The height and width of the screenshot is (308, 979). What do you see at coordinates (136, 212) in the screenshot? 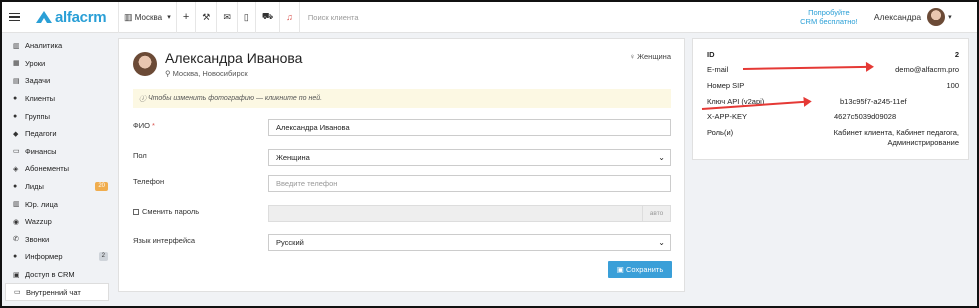
I see `change-password-checkbox` at bounding box center [136, 212].